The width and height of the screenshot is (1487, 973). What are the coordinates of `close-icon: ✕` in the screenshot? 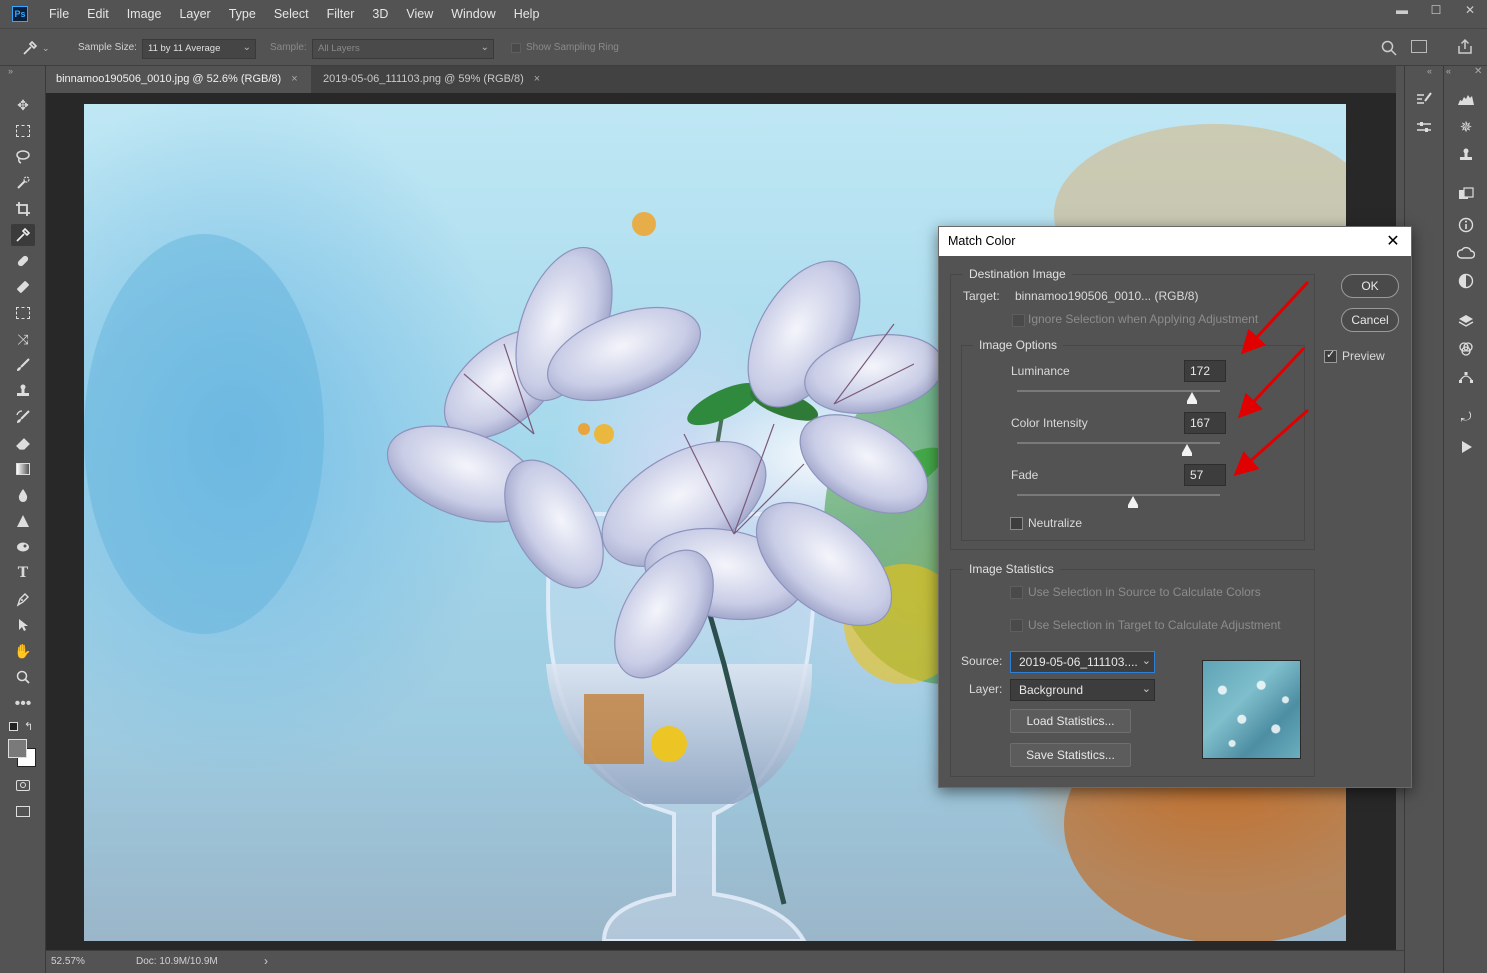 It's located at (1393, 241).